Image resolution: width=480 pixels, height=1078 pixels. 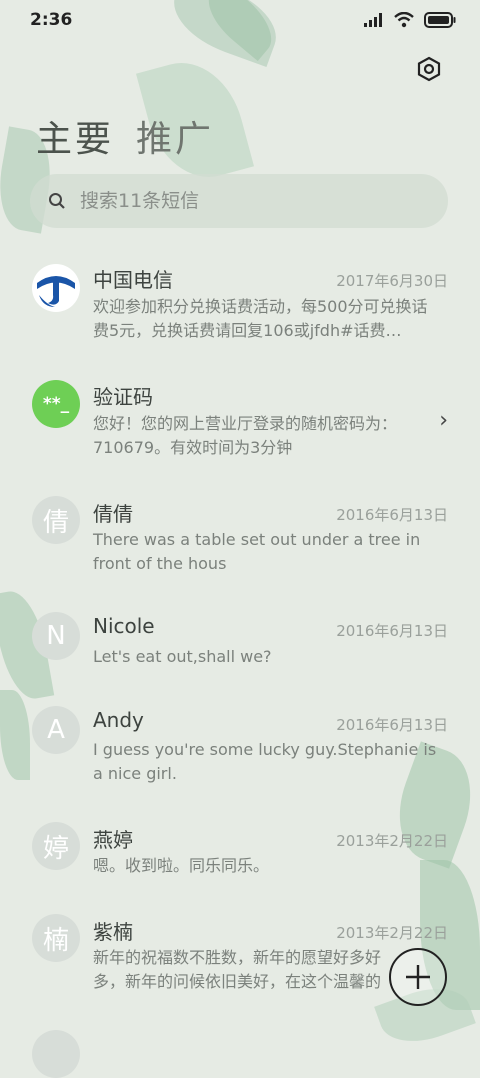 I want to click on contact-name: Andy, so click(x=118, y=720).